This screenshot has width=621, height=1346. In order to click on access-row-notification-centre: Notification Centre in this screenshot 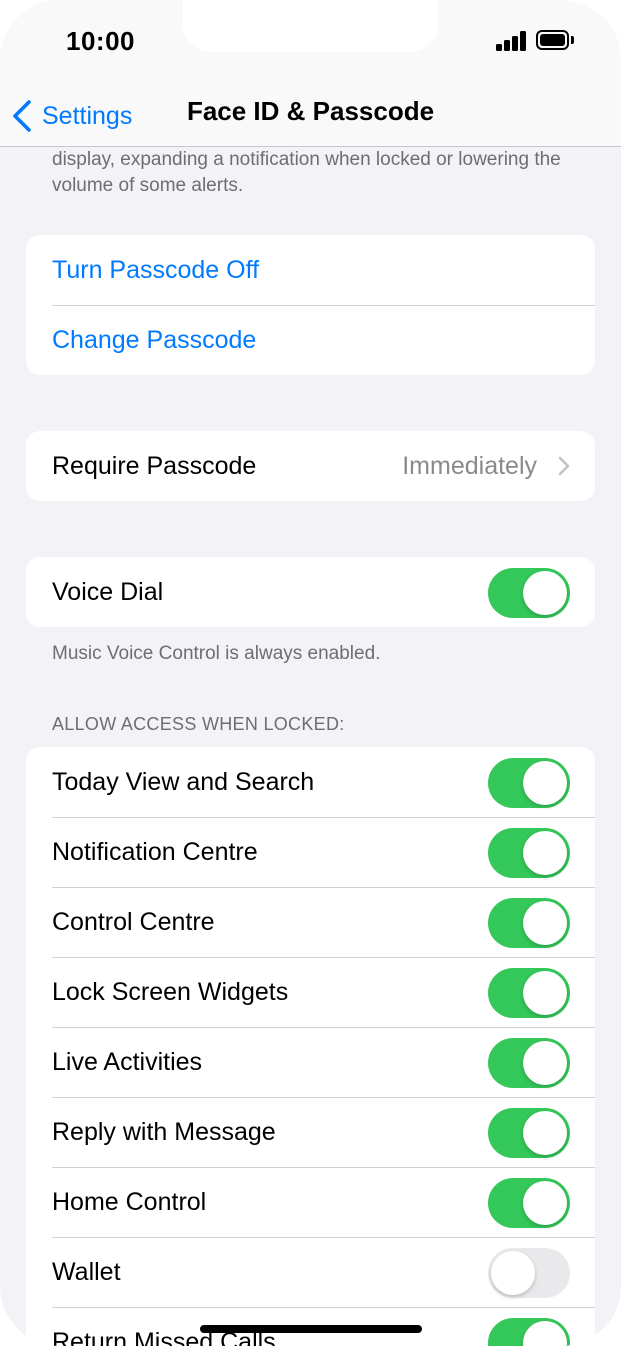, I will do `click(310, 852)`.